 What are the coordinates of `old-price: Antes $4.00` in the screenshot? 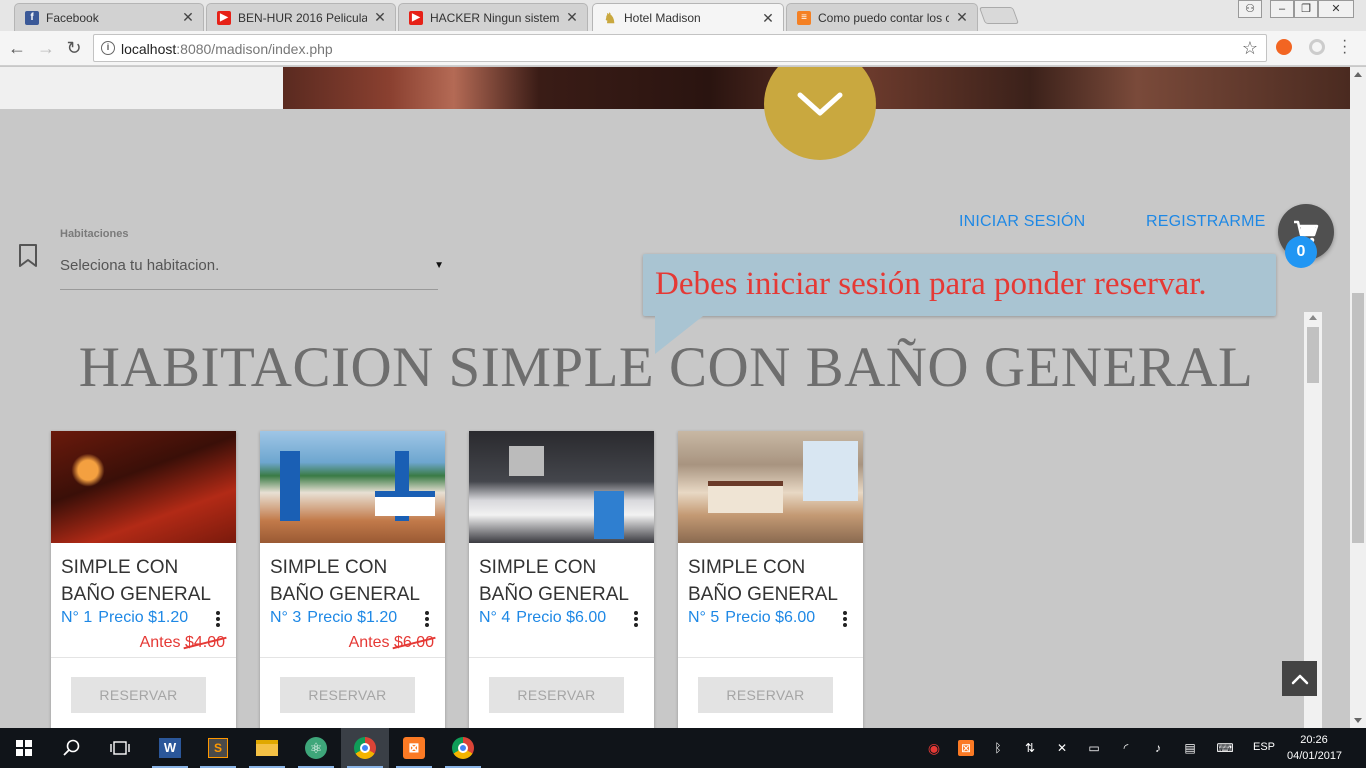 It's located at (182, 643).